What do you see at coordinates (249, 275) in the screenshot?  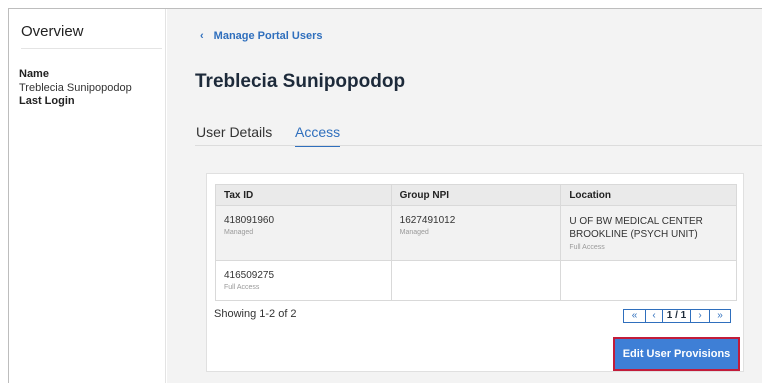 I see `tax-id-value: 416509275` at bounding box center [249, 275].